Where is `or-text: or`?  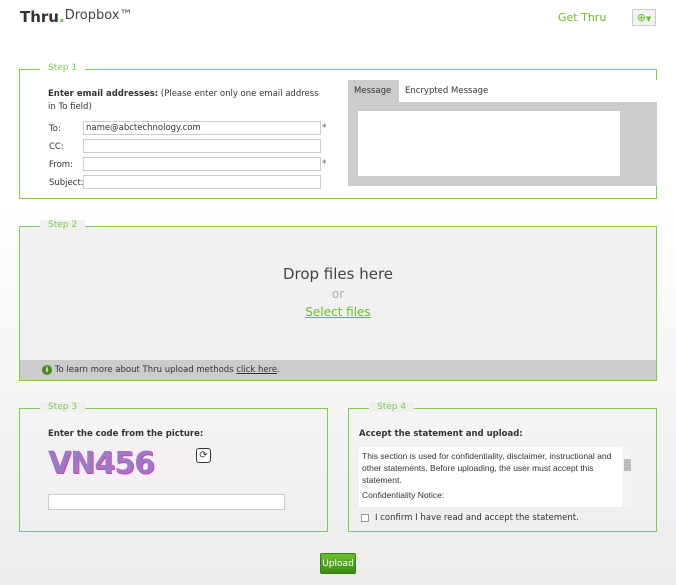
or-text: or is located at coordinates (338, 294).